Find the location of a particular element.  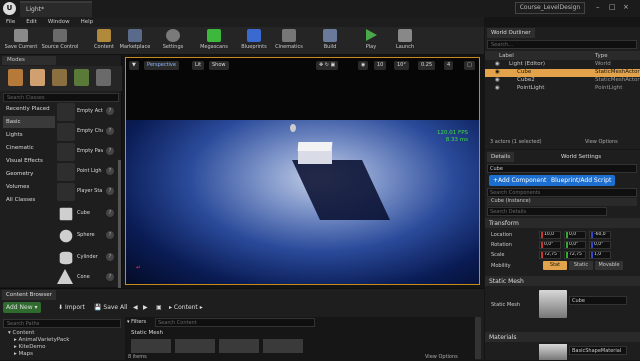

tree-item-content: ▾ Content is located at coordinates (21, 333).